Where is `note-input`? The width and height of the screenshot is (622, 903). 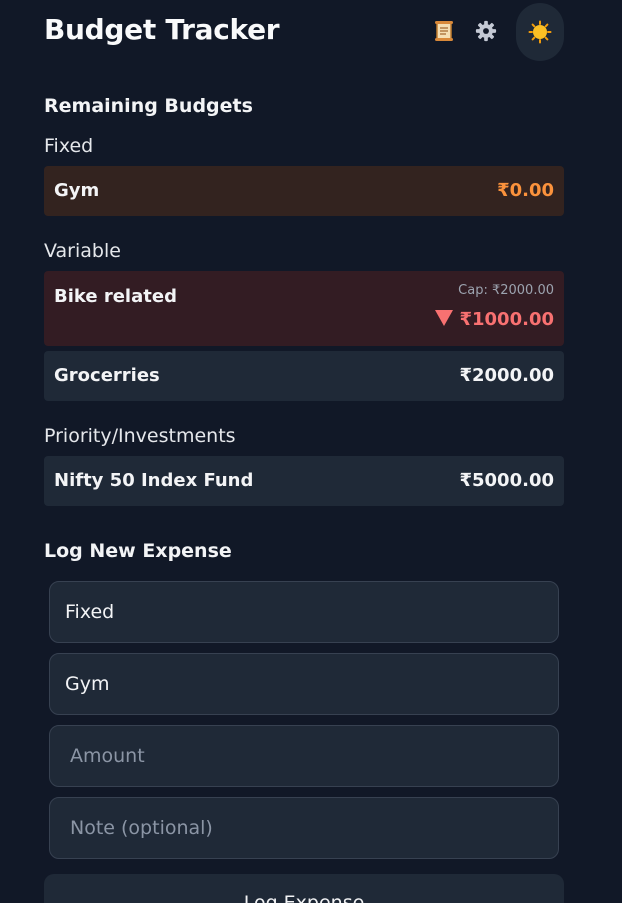
note-input is located at coordinates (304, 828).